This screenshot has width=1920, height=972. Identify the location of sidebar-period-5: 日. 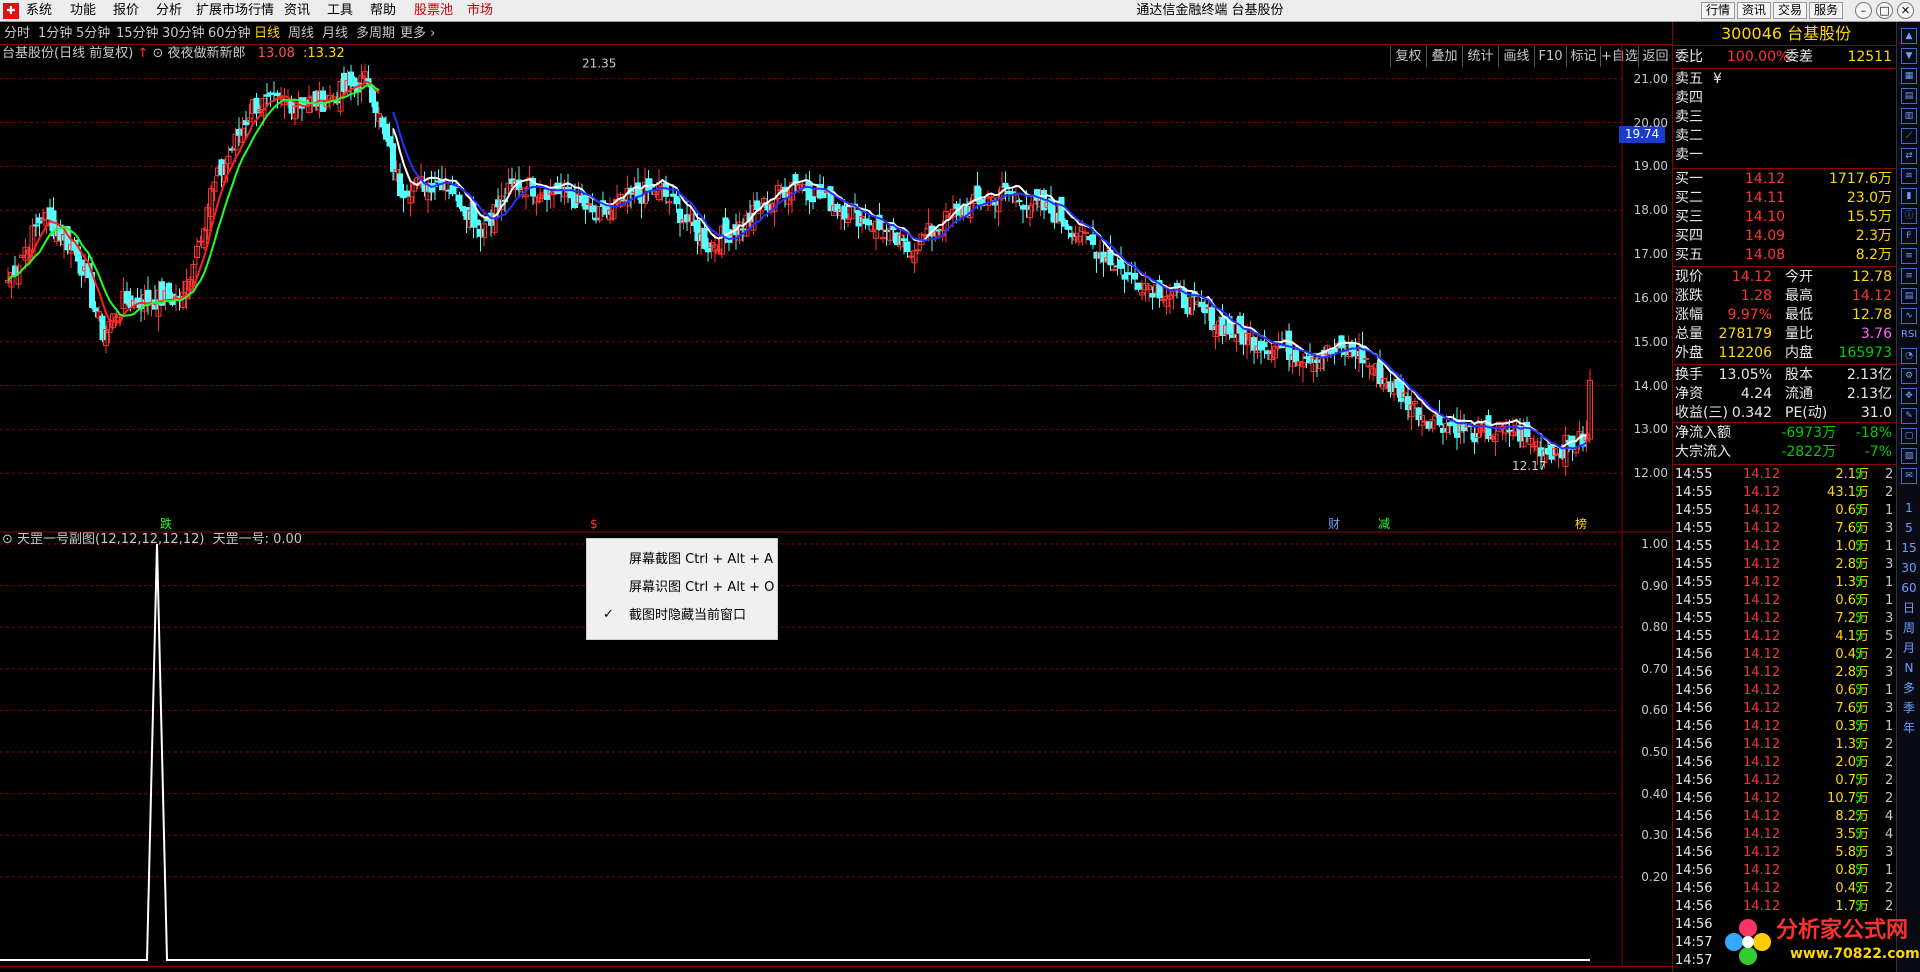
(1908, 608).